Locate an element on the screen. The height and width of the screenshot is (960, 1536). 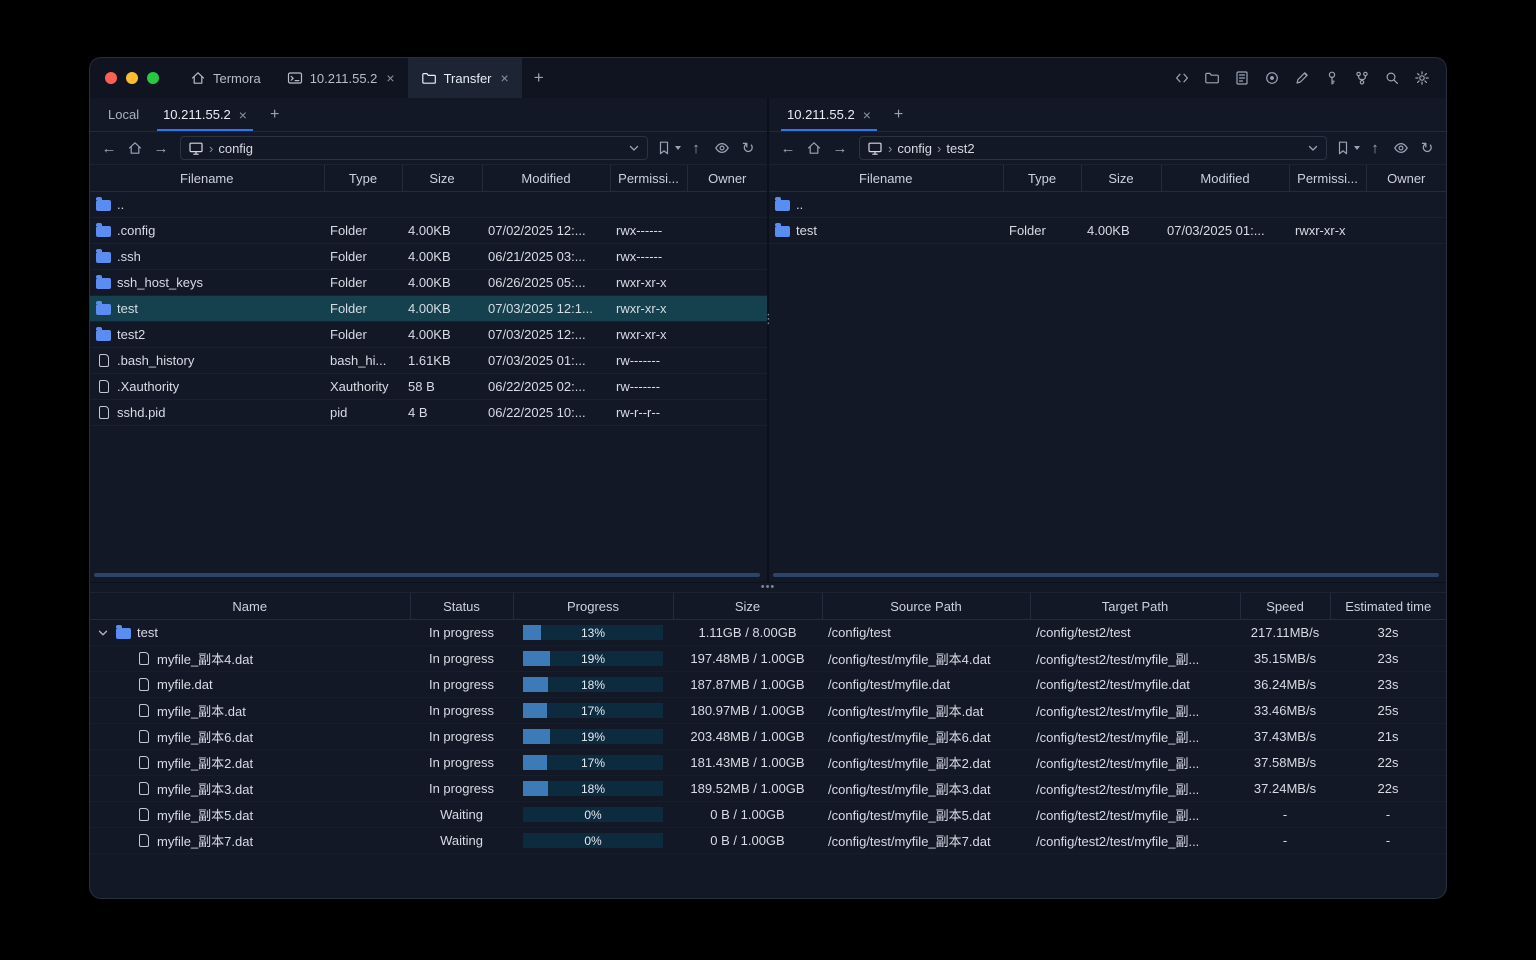
column-source-path: Source Path is located at coordinates (925, 606).